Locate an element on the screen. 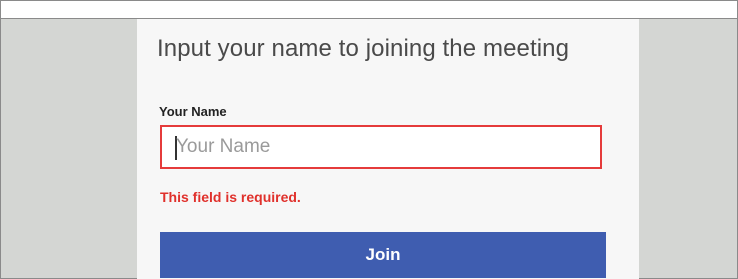 The image size is (738, 279). top-bar is located at coordinates (369, 10).